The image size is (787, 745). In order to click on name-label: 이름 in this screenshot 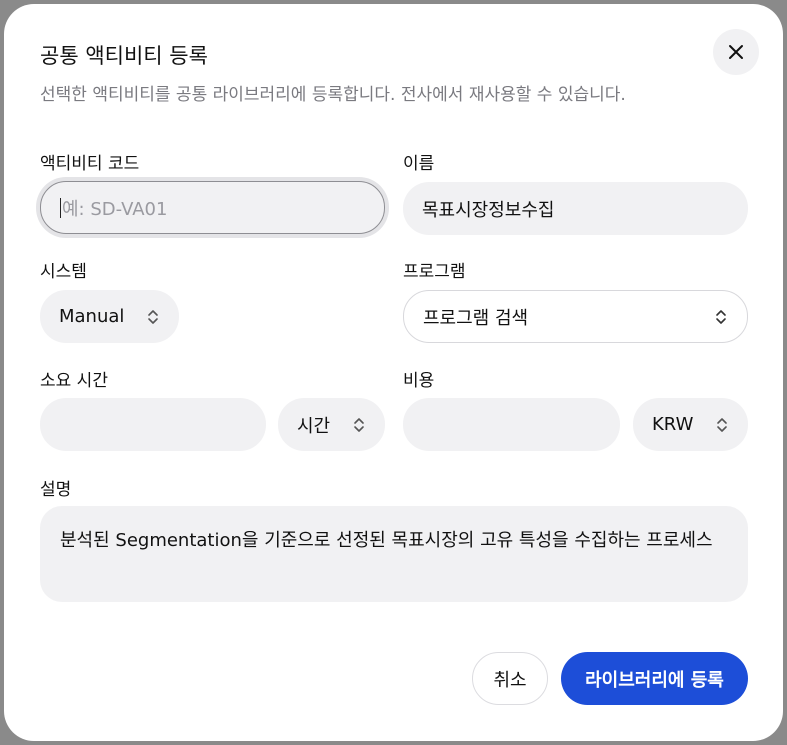, I will do `click(419, 164)`.